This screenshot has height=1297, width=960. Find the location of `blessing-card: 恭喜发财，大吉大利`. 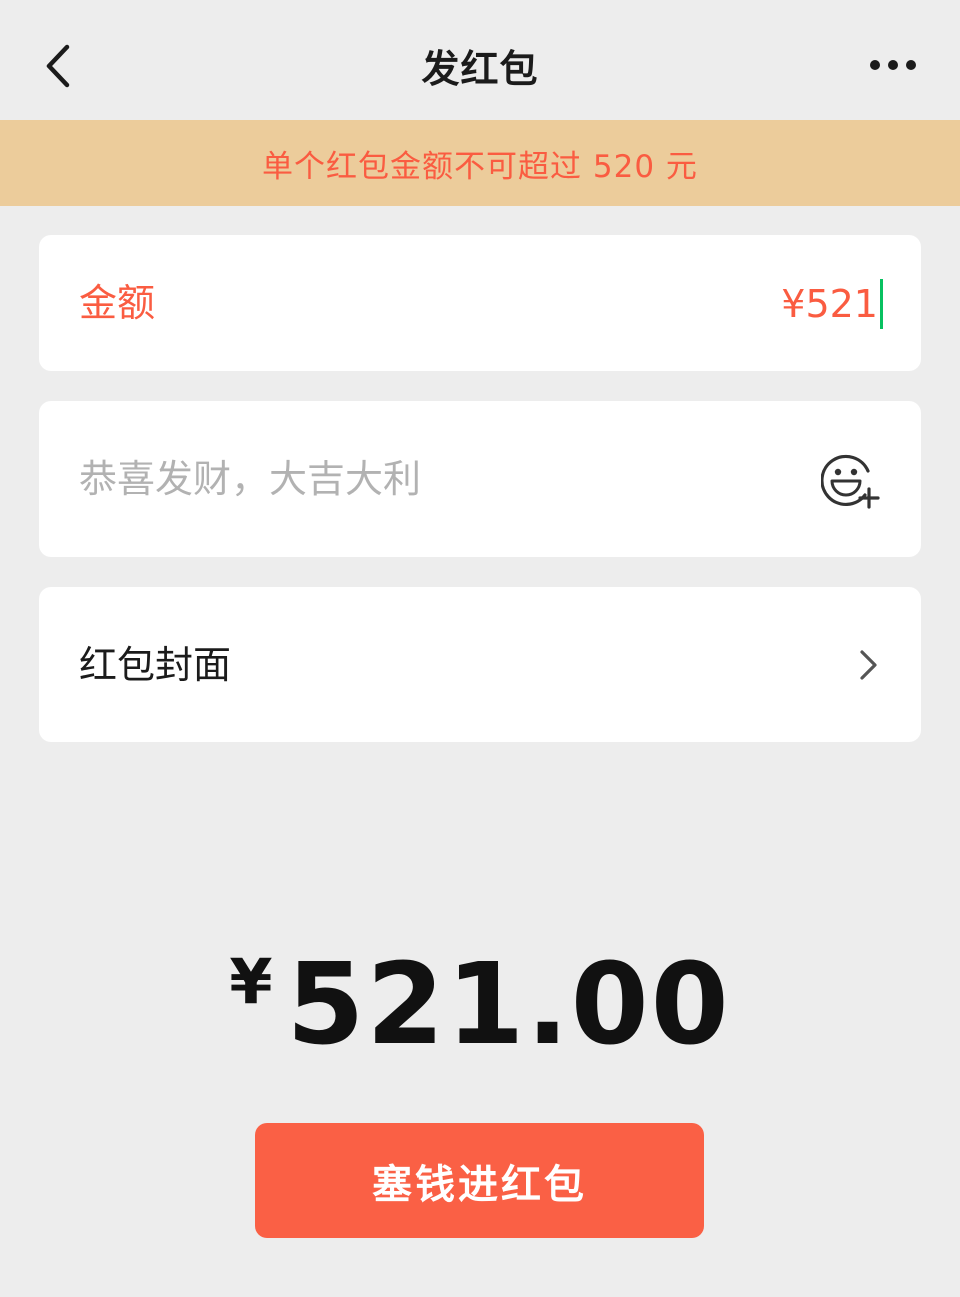

blessing-card: 恭喜发财，大吉大利 is located at coordinates (480, 479).